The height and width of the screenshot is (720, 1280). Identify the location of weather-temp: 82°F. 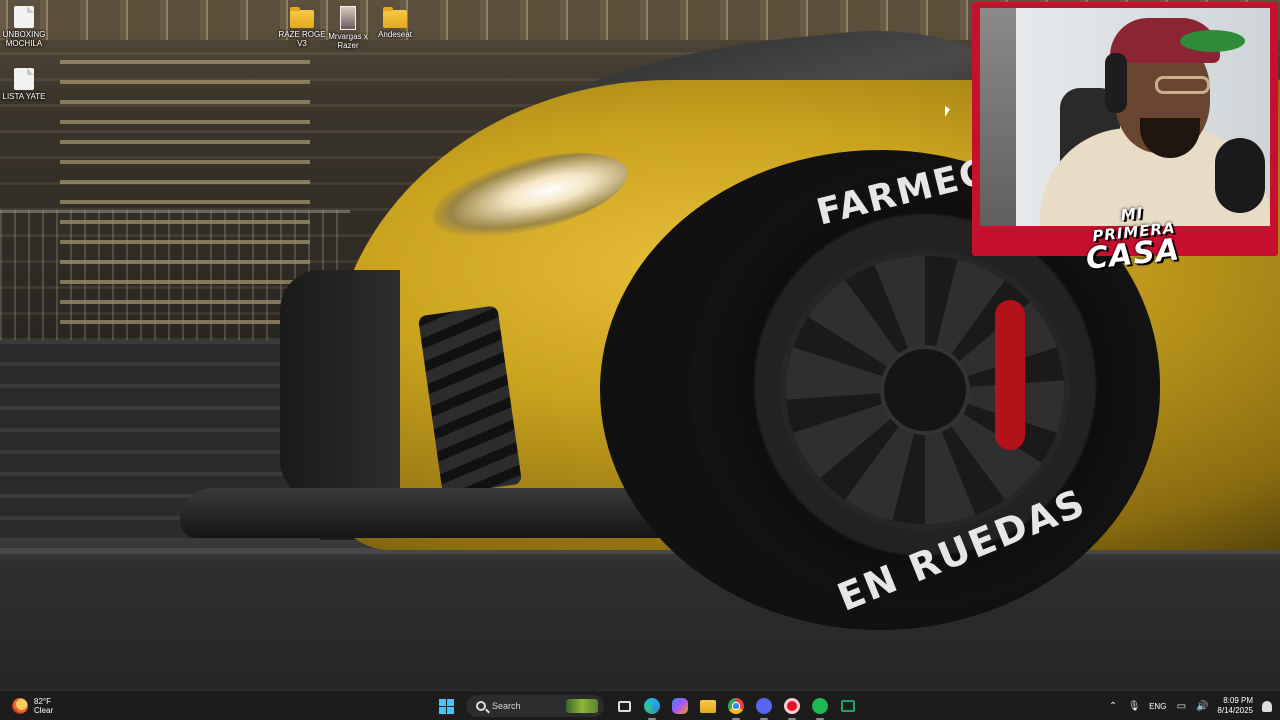
(42, 701).